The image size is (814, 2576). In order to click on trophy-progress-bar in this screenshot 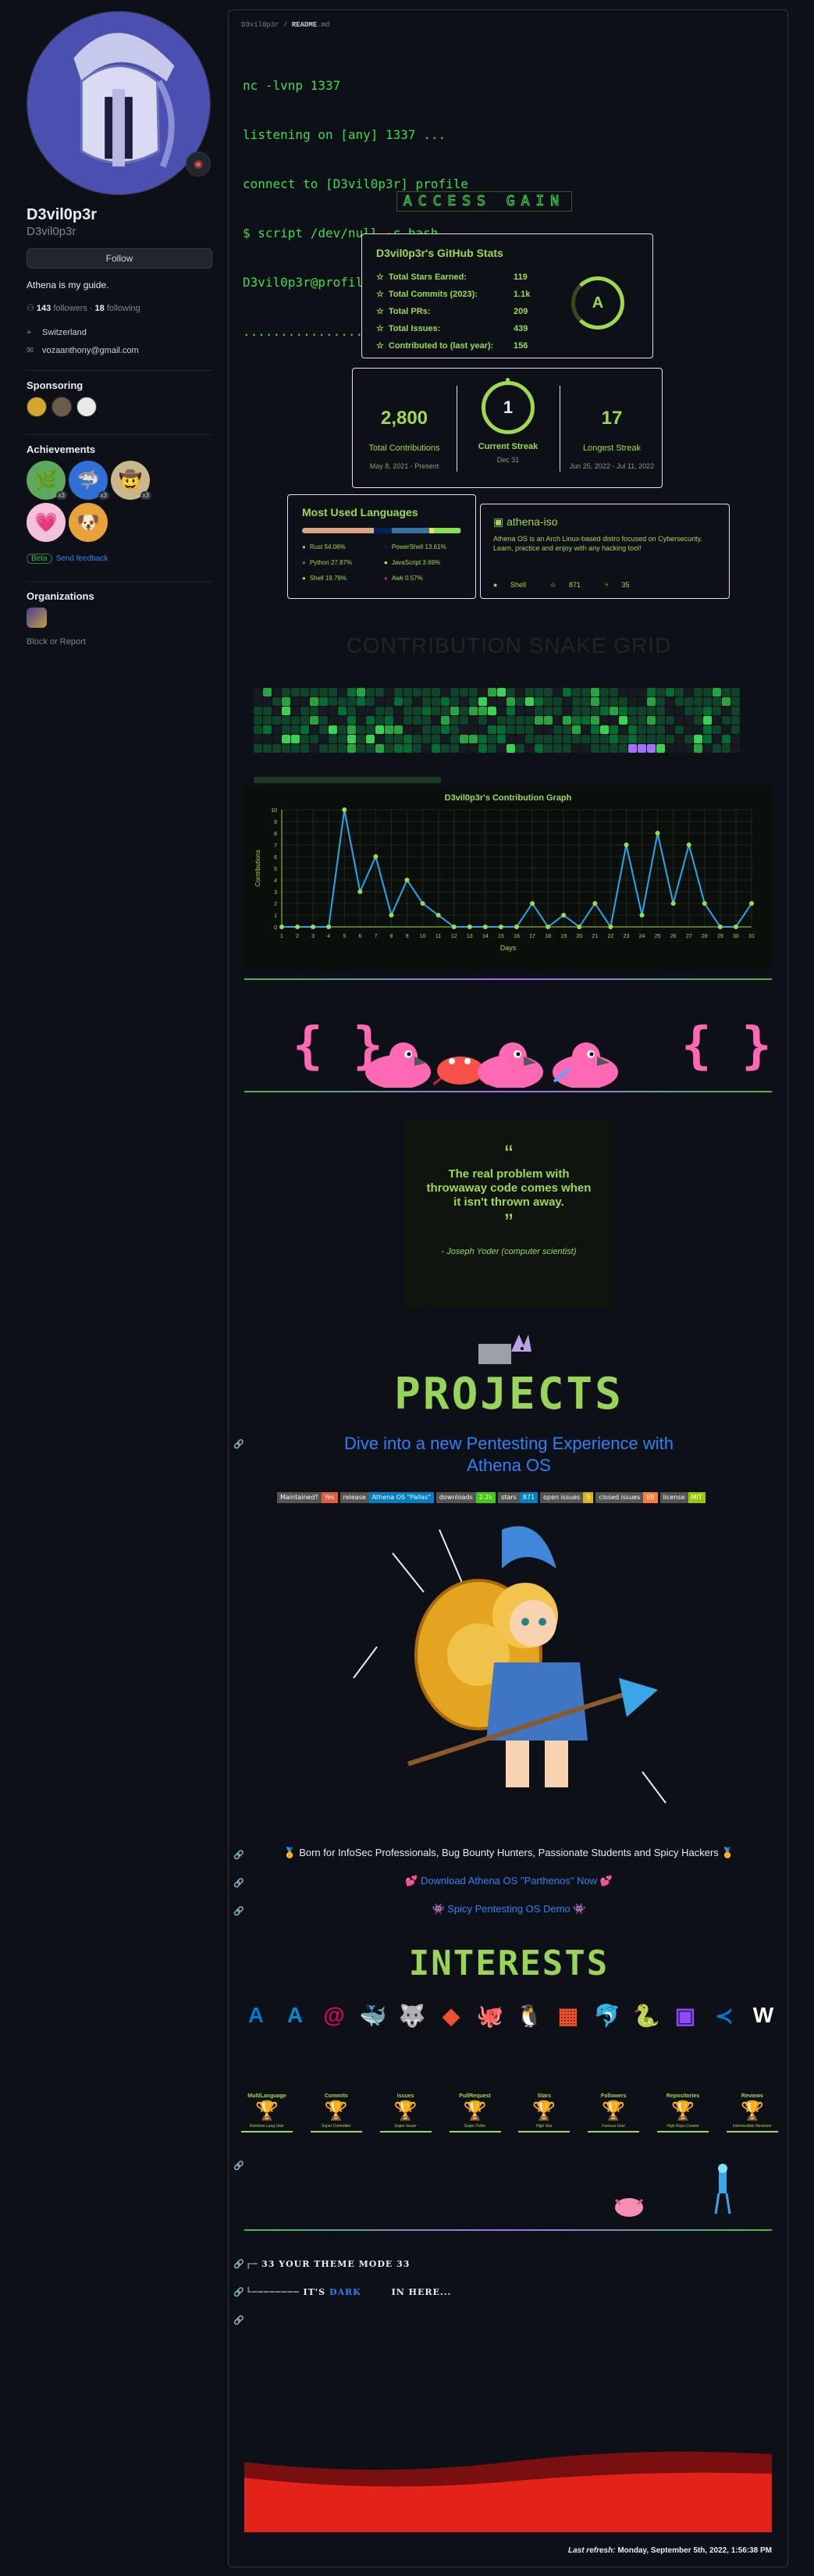, I will do `click(475, 2132)`.